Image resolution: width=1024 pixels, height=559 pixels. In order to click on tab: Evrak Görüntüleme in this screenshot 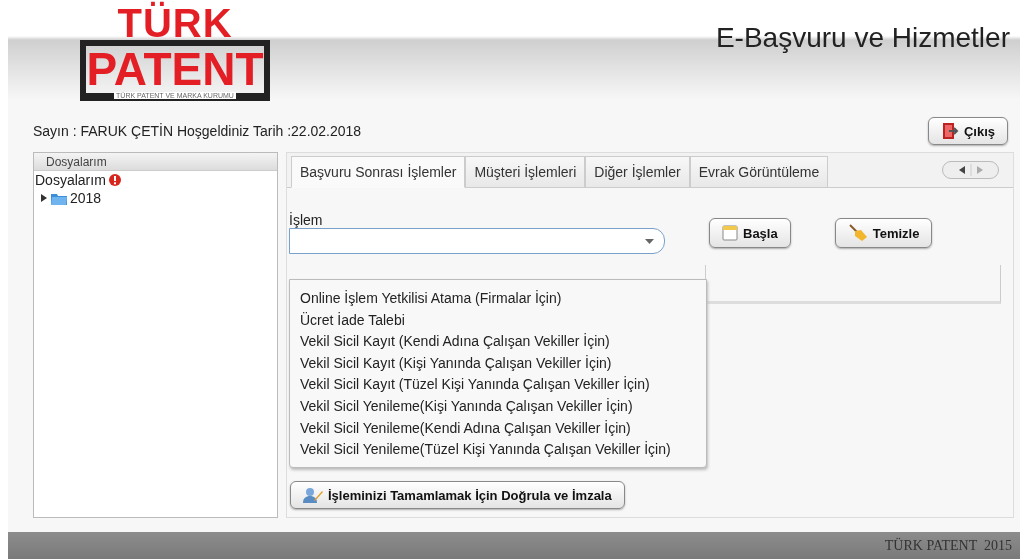, I will do `click(759, 171)`.